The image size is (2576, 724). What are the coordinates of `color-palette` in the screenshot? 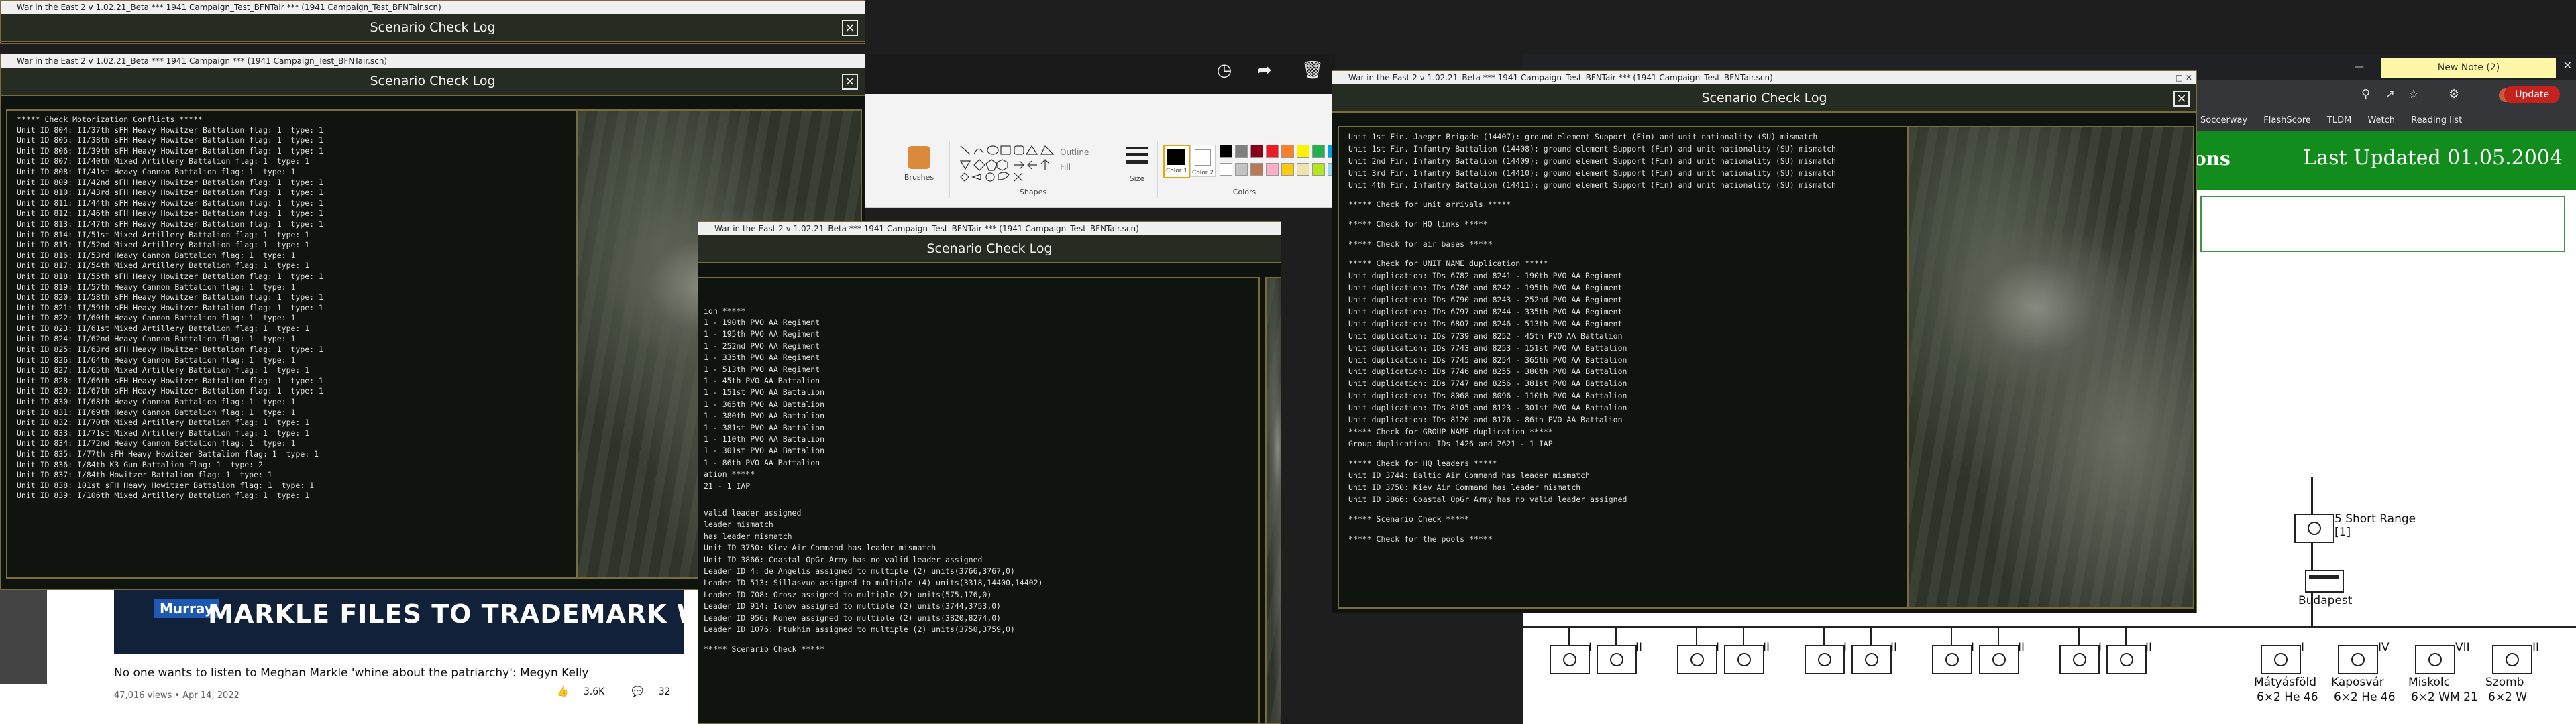 It's located at (1275, 161).